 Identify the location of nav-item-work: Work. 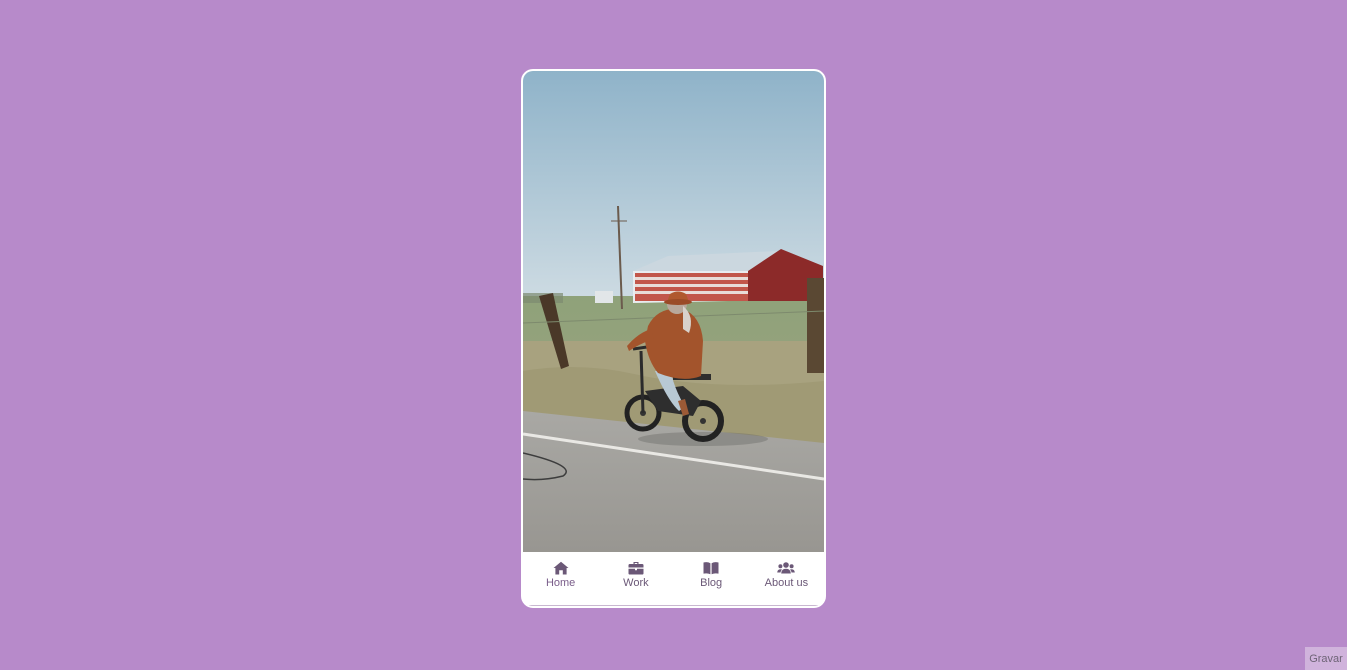
(635, 578).